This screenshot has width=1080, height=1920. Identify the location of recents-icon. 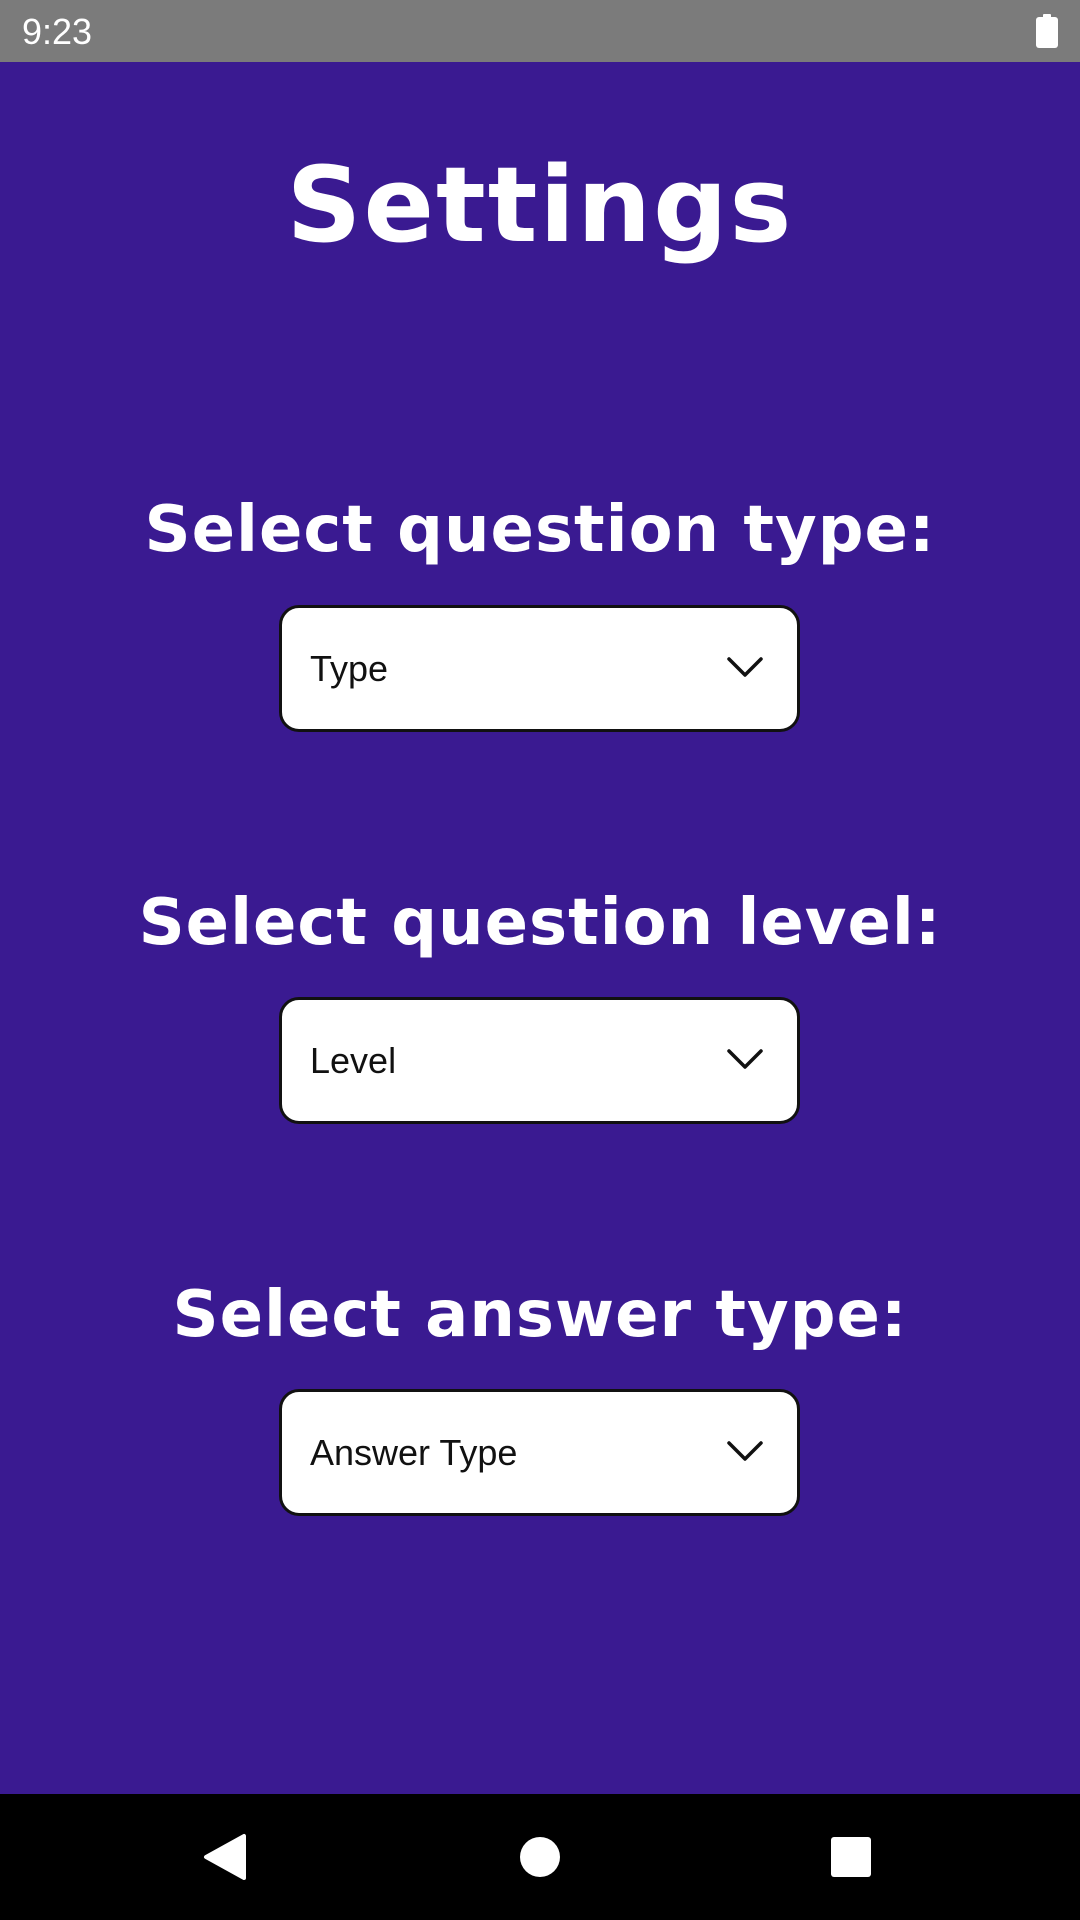
(851, 1857).